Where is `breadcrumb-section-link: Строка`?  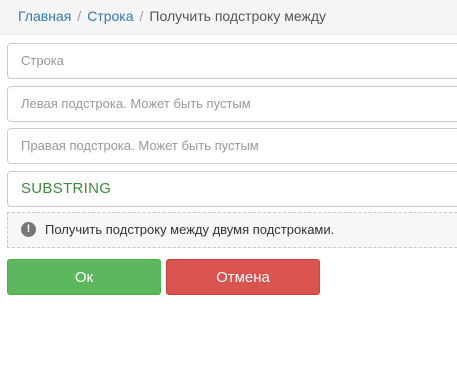 breadcrumb-section-link: Строка is located at coordinates (110, 16).